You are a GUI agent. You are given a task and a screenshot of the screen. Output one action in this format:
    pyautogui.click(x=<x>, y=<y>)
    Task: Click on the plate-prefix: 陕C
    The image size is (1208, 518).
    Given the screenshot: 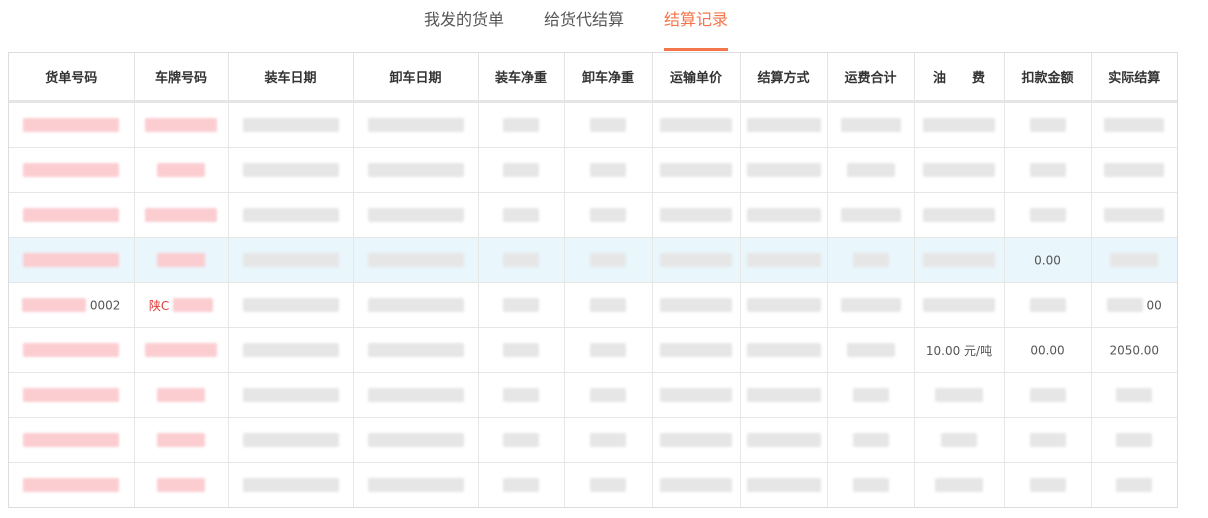 What is the action you would take?
    pyautogui.click(x=159, y=305)
    